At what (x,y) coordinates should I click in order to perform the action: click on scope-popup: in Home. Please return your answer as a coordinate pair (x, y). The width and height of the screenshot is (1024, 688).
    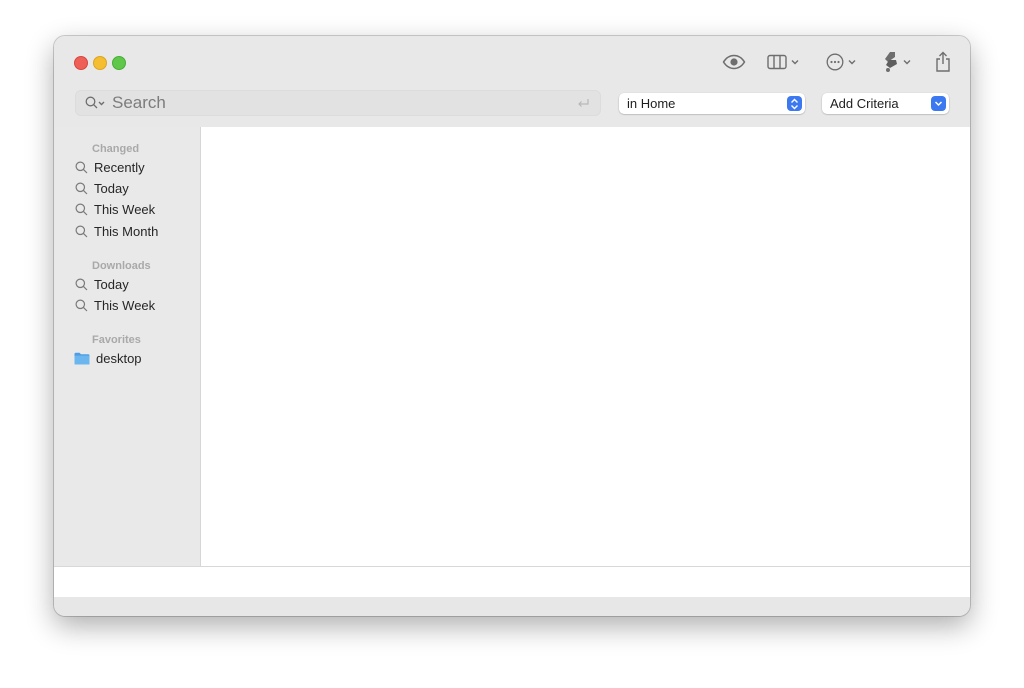
    Looking at the image, I should click on (712, 103).